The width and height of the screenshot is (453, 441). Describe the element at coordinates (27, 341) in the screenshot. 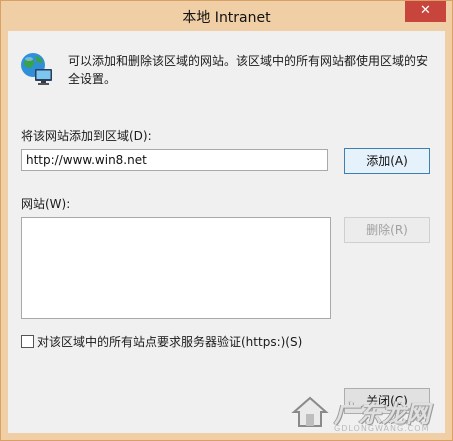

I see `https-checkbox` at that location.